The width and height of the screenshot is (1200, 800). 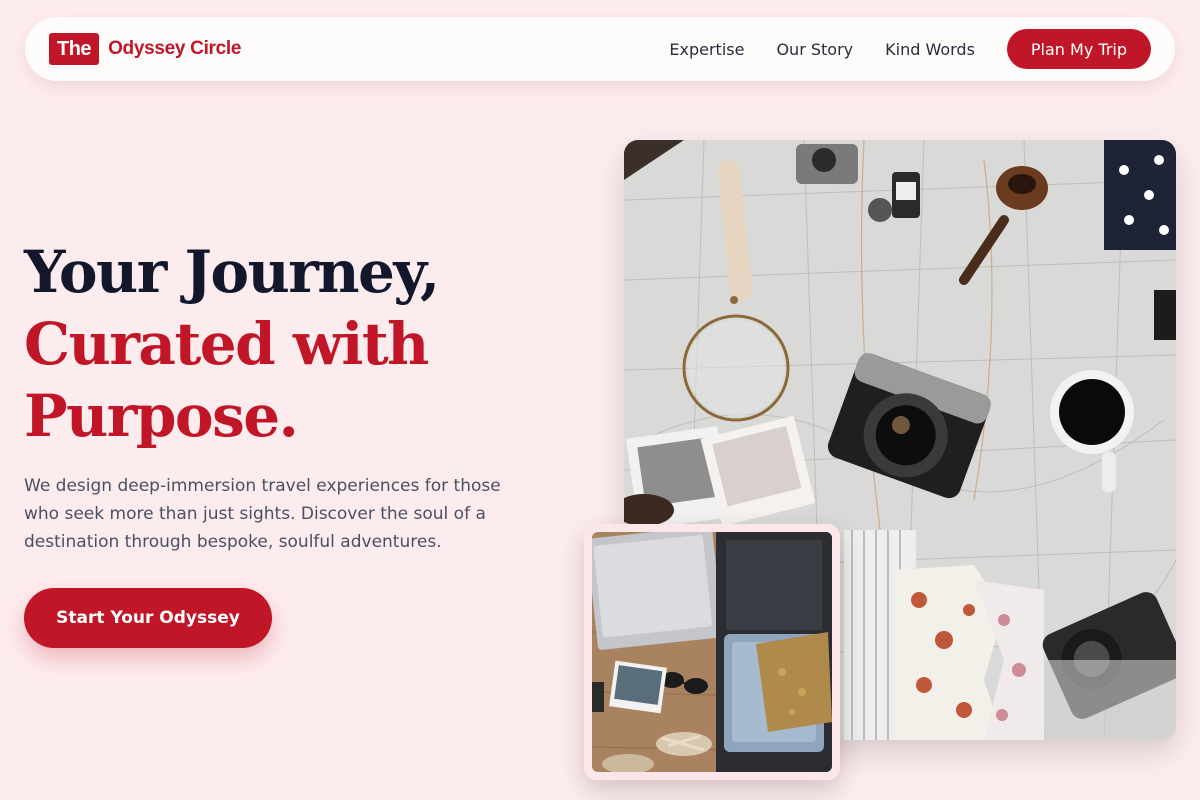 I want to click on headline-line-2: Curated with, so click(x=226, y=344).